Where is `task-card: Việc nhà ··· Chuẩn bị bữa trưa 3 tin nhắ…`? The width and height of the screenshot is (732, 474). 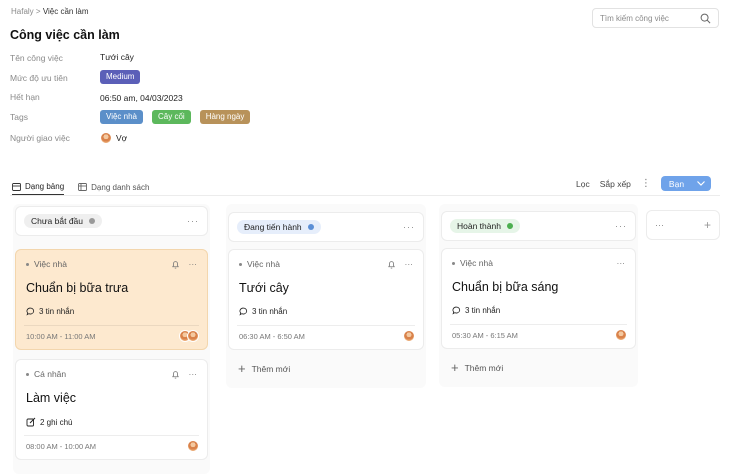 task-card: Việc nhà ··· Chuẩn bị bữa trưa 3 tin nhắ… is located at coordinates (111, 299).